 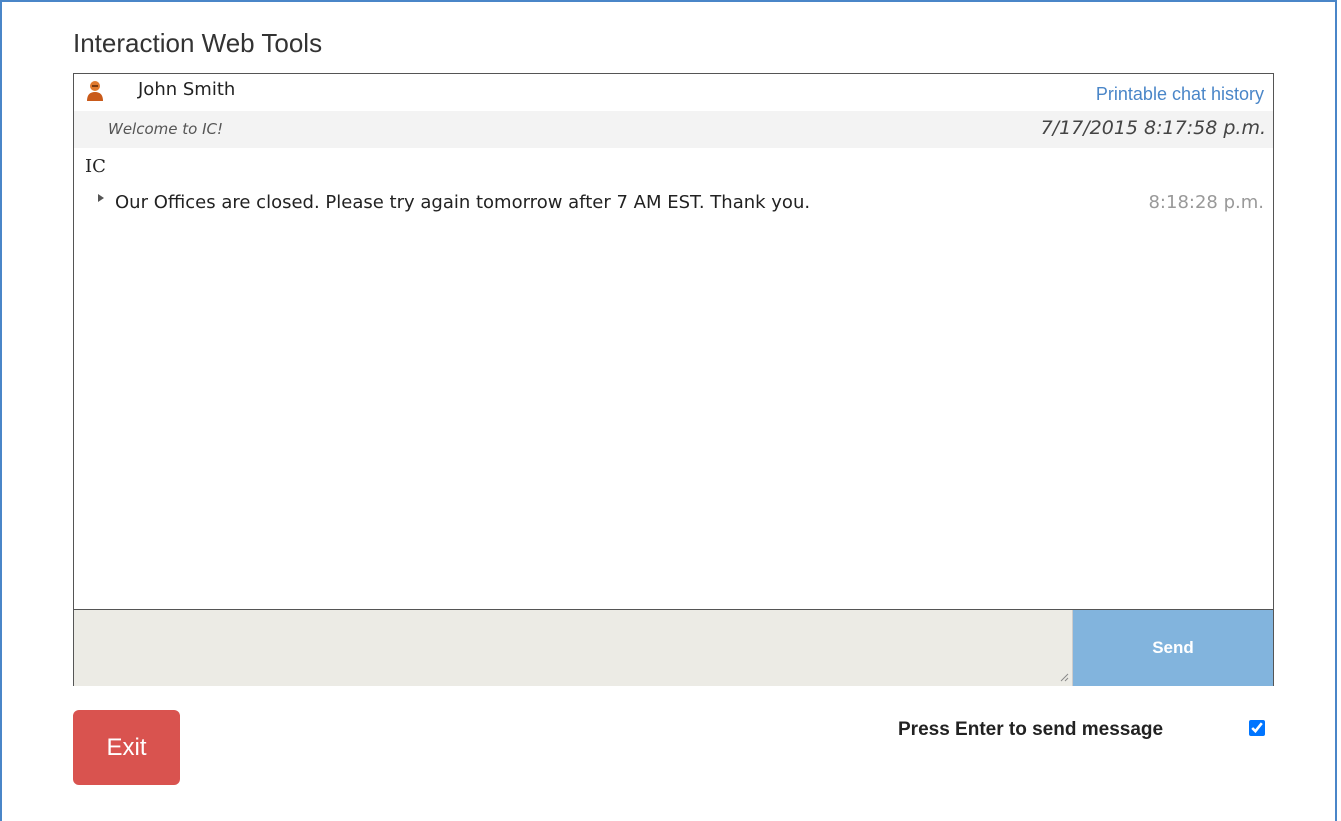 What do you see at coordinates (1173, 648) in the screenshot?
I see `send-button: Send` at bounding box center [1173, 648].